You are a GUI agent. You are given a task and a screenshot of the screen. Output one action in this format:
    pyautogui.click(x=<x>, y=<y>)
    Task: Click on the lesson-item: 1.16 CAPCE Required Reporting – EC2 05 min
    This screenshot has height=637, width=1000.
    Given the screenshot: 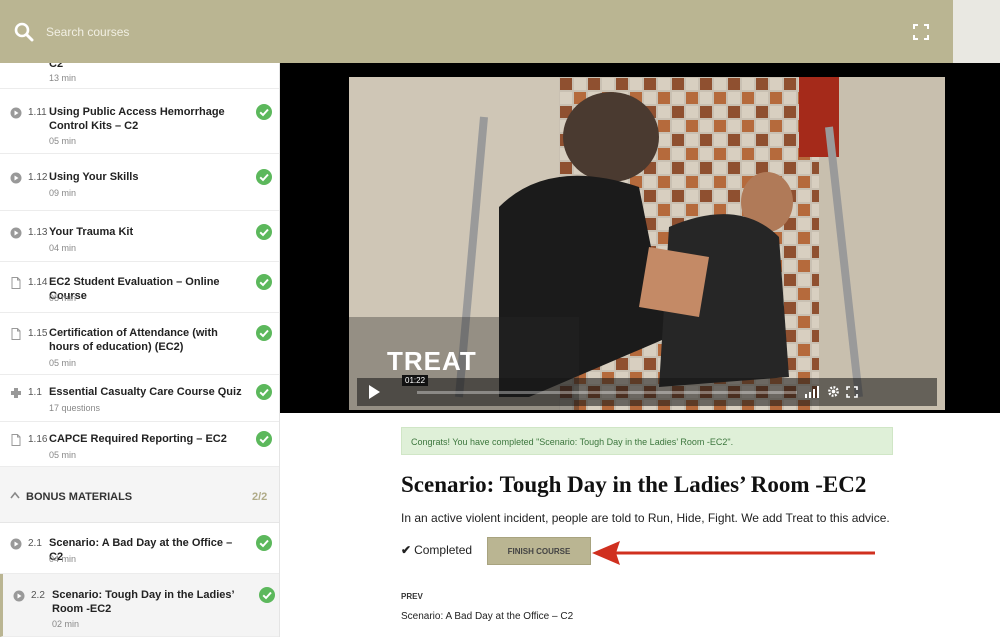 What is the action you would take?
    pyautogui.click(x=139, y=444)
    